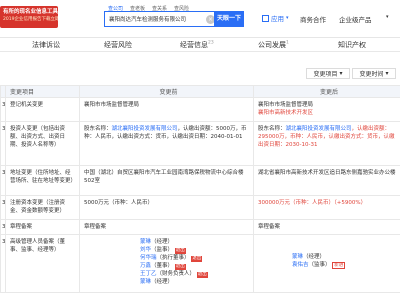 The image size is (400, 300). What do you see at coordinates (42, 91) in the screenshot?
I see `col-item: 变更项目` at bounding box center [42, 91].